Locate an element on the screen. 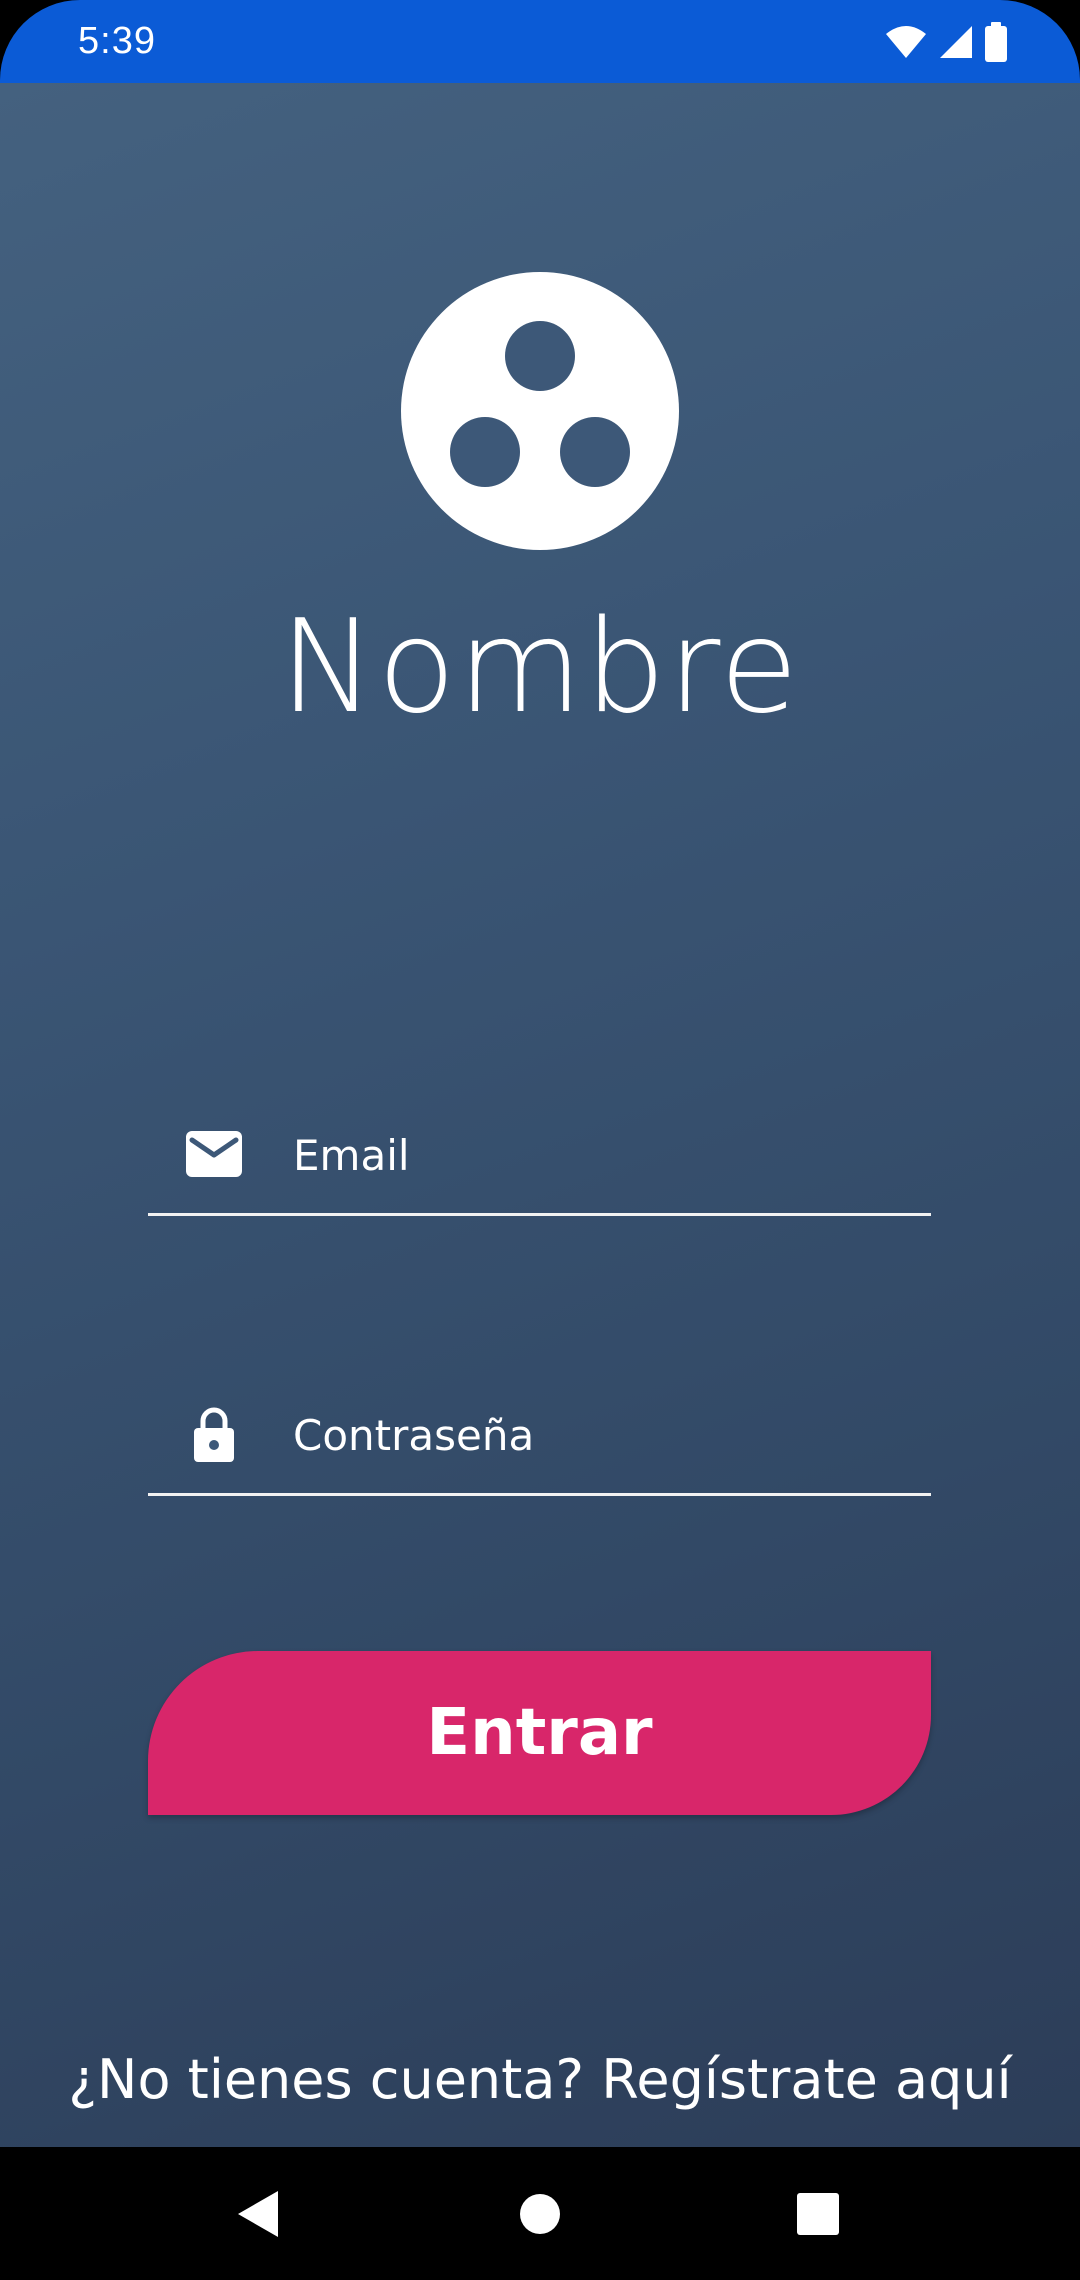 This screenshot has height=2280, width=1080. enter-button: Entrar is located at coordinates (539, 1733).